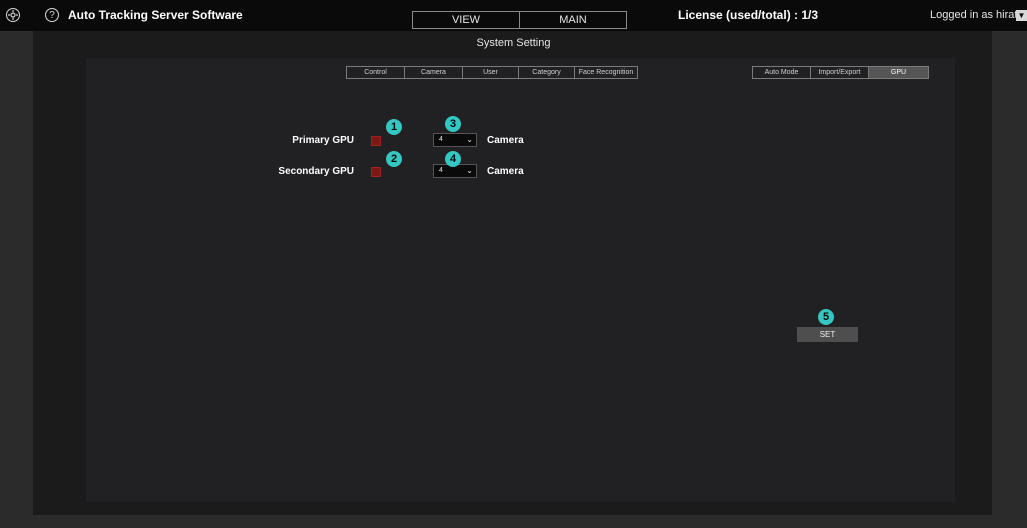  Describe the element at coordinates (781, 72) in the screenshot. I see `tab-auto-mode: Auto Mode` at that location.